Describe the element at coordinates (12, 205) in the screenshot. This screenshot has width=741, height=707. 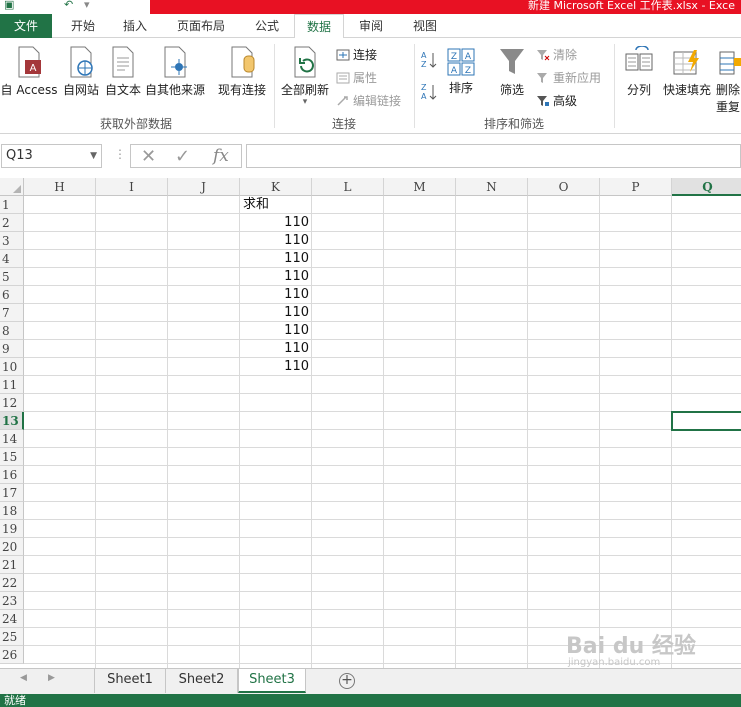
I see `row-header-1: 1` at that location.